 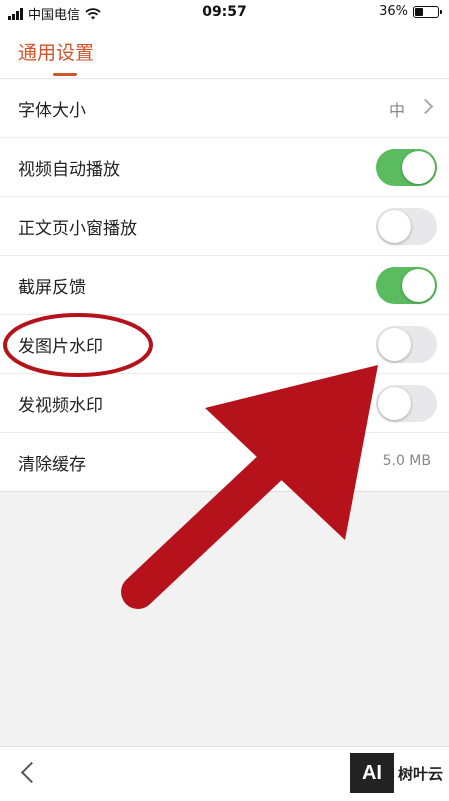 I want to click on setting-label: 正文页小窗播放, so click(x=77, y=229).